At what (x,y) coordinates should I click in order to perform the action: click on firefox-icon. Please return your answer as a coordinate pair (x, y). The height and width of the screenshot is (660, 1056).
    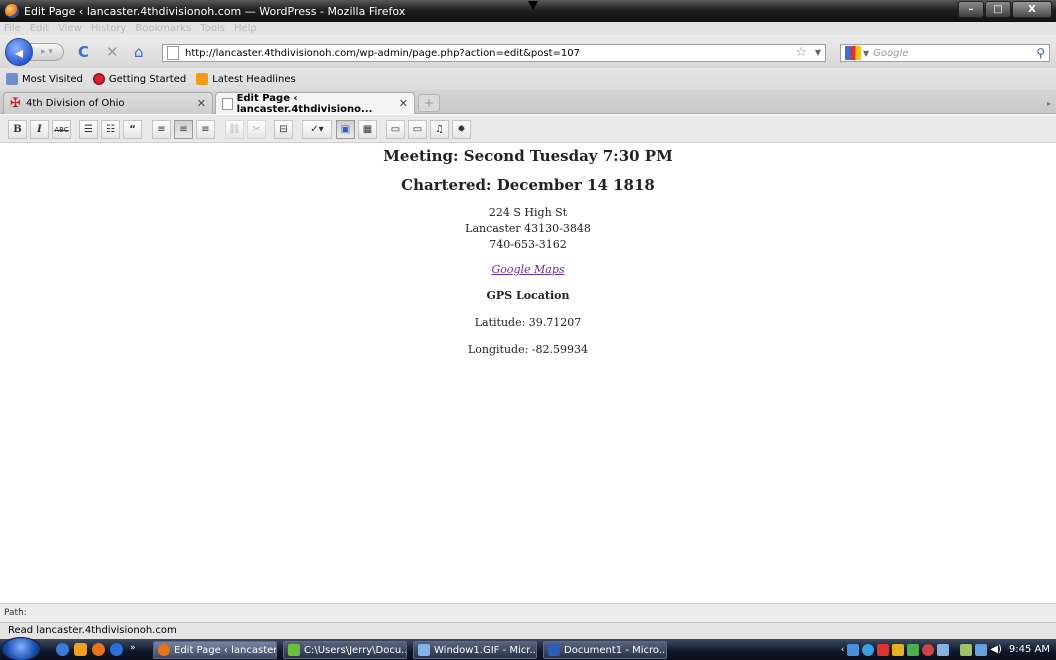
    Looking at the image, I should click on (12, 11).